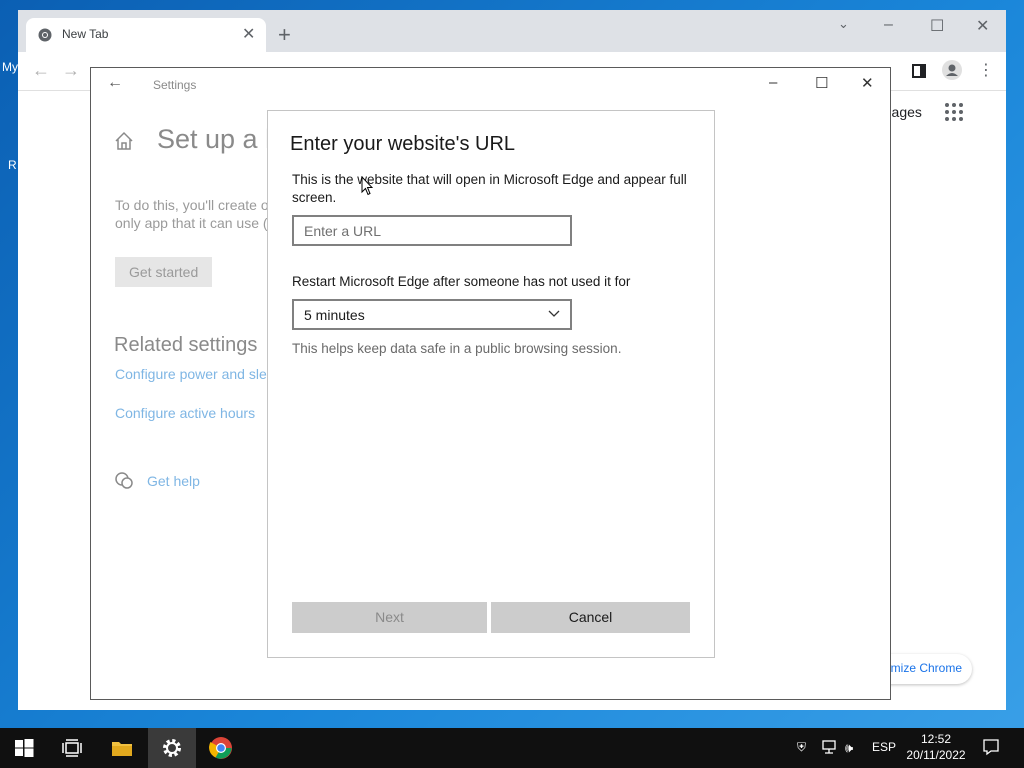 This screenshot has width=1024, height=768. What do you see at coordinates (403, 144) in the screenshot?
I see `dialog-title: Enter your website's URL` at bounding box center [403, 144].